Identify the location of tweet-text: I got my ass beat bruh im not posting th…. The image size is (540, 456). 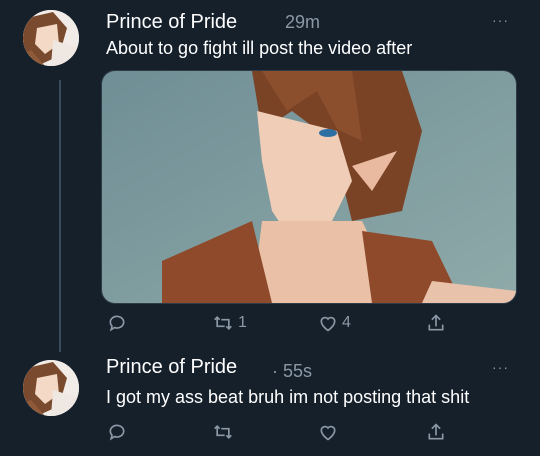
(288, 397).